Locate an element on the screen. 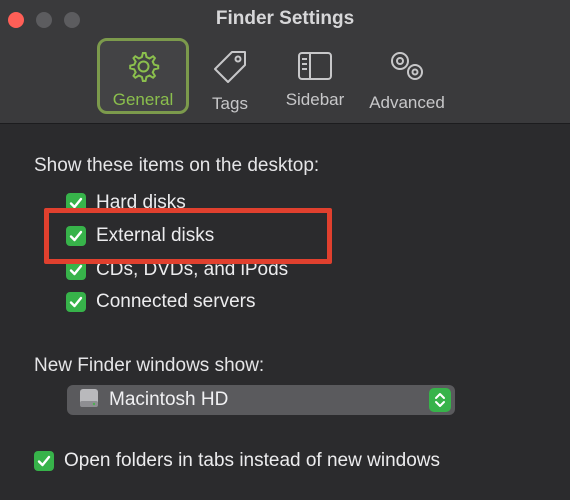 This screenshot has width=570, height=500. tab-label: Tags is located at coordinates (230, 103).